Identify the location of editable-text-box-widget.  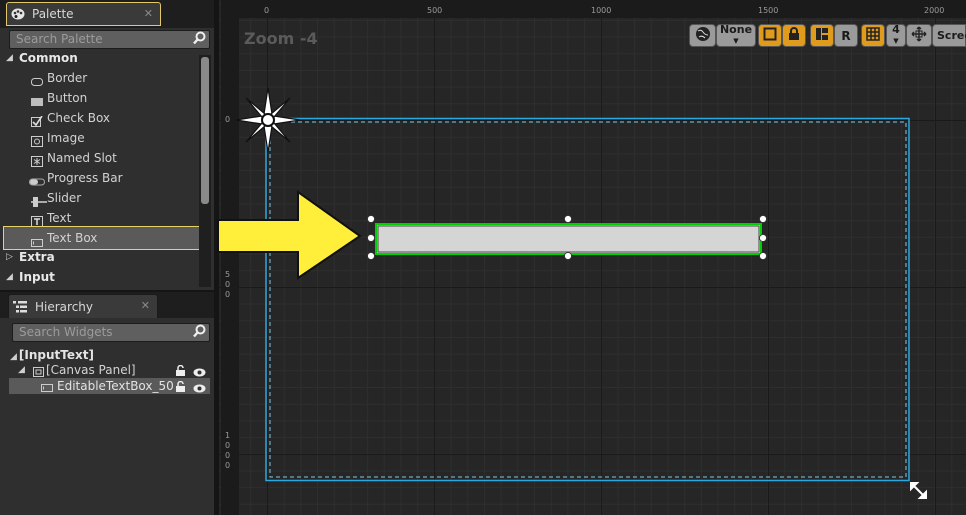
(568, 239).